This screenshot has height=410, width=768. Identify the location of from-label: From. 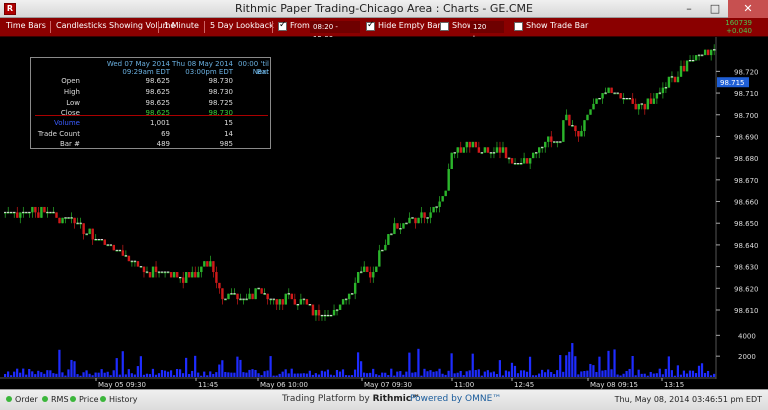
(300, 25).